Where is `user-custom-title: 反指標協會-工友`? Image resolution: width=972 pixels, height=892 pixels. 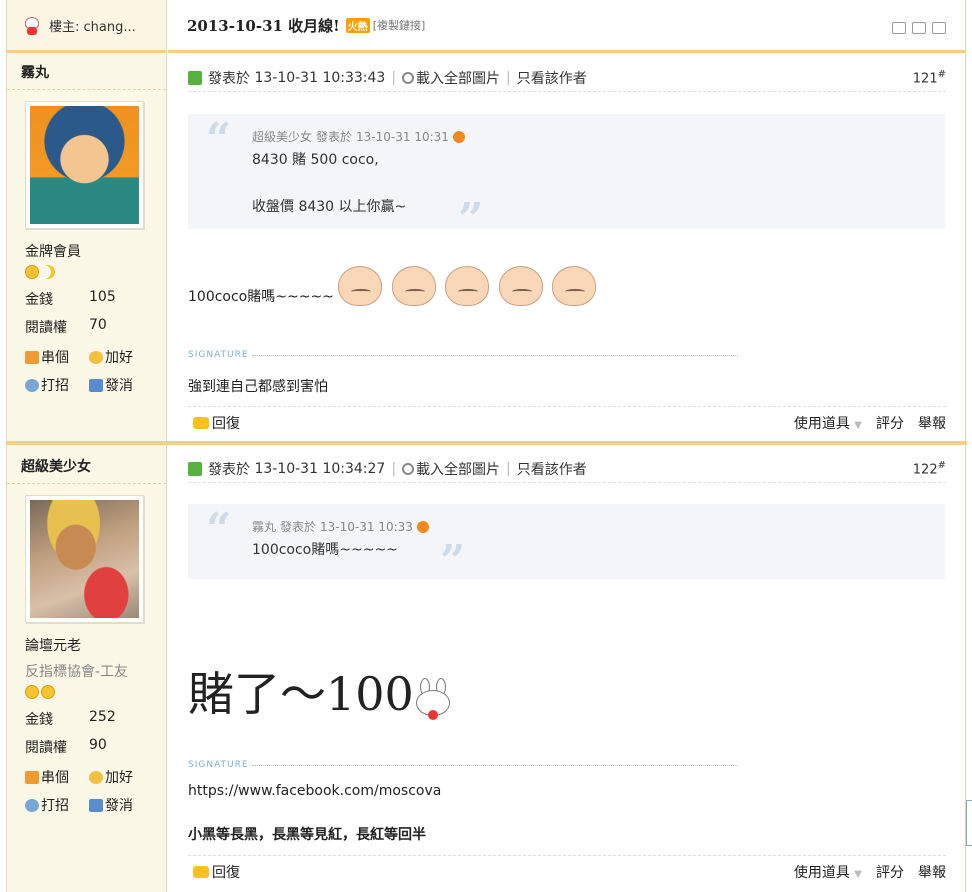 user-custom-title: 反指標協會-工友 is located at coordinates (77, 672).